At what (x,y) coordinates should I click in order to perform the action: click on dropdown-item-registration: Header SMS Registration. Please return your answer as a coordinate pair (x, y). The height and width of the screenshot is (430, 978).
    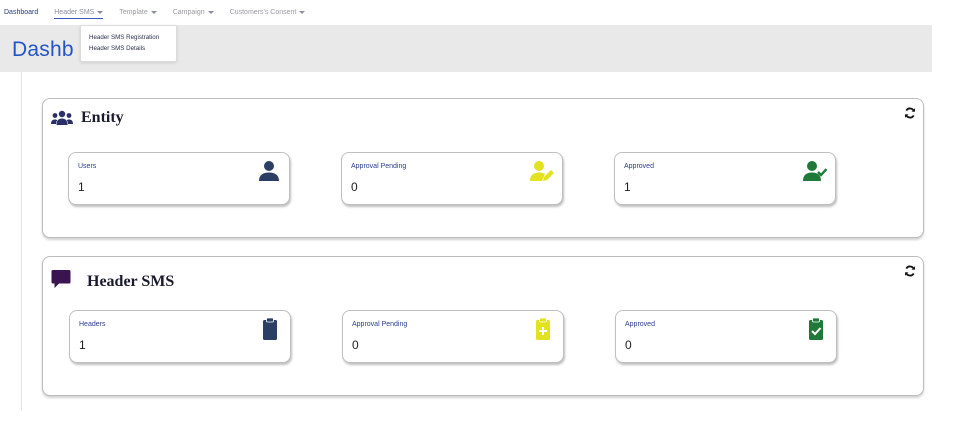
    Looking at the image, I should click on (128, 37).